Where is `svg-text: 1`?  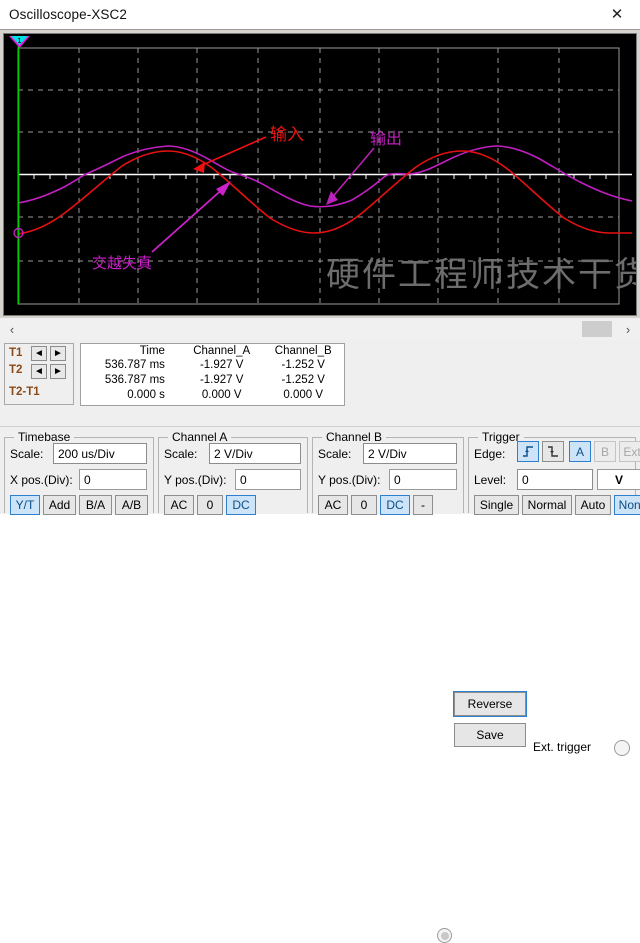 svg-text: 1 is located at coordinates (19, 41).